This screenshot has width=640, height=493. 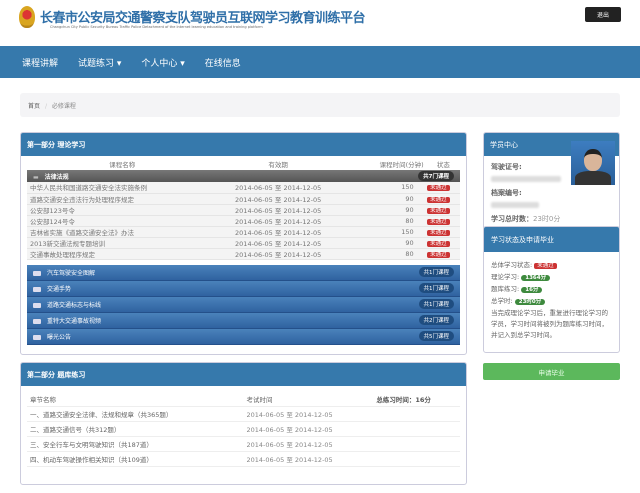 I want to click on course-link: 吉林省实施《道路交通安全法》办法, so click(x=82, y=233).